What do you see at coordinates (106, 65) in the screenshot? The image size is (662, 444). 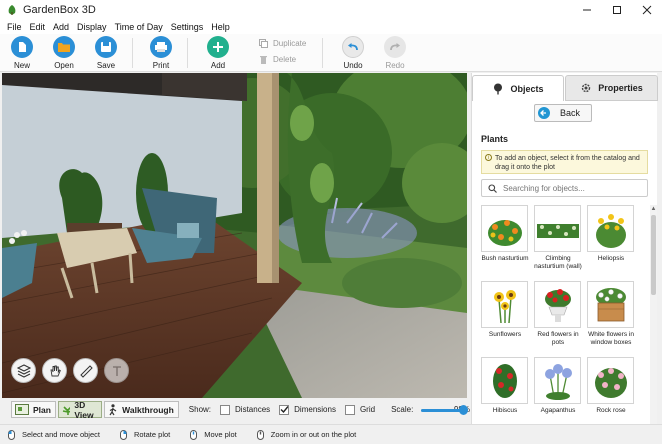 I see `save-label: Save` at bounding box center [106, 65].